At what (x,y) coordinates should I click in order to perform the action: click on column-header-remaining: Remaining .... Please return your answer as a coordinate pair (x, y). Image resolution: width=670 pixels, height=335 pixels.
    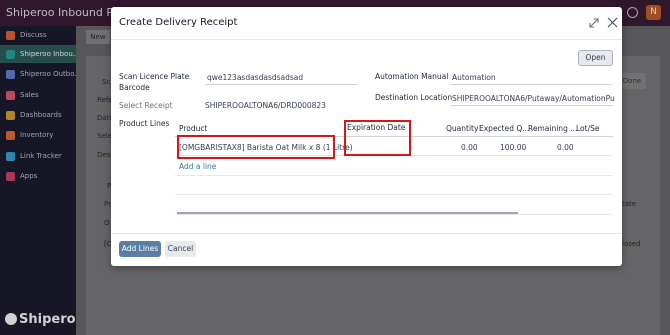
    Looking at the image, I should click on (552, 128).